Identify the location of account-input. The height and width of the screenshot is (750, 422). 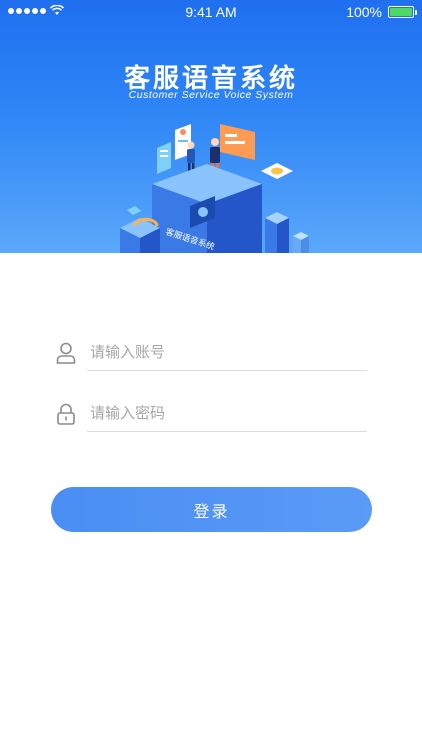
(227, 352).